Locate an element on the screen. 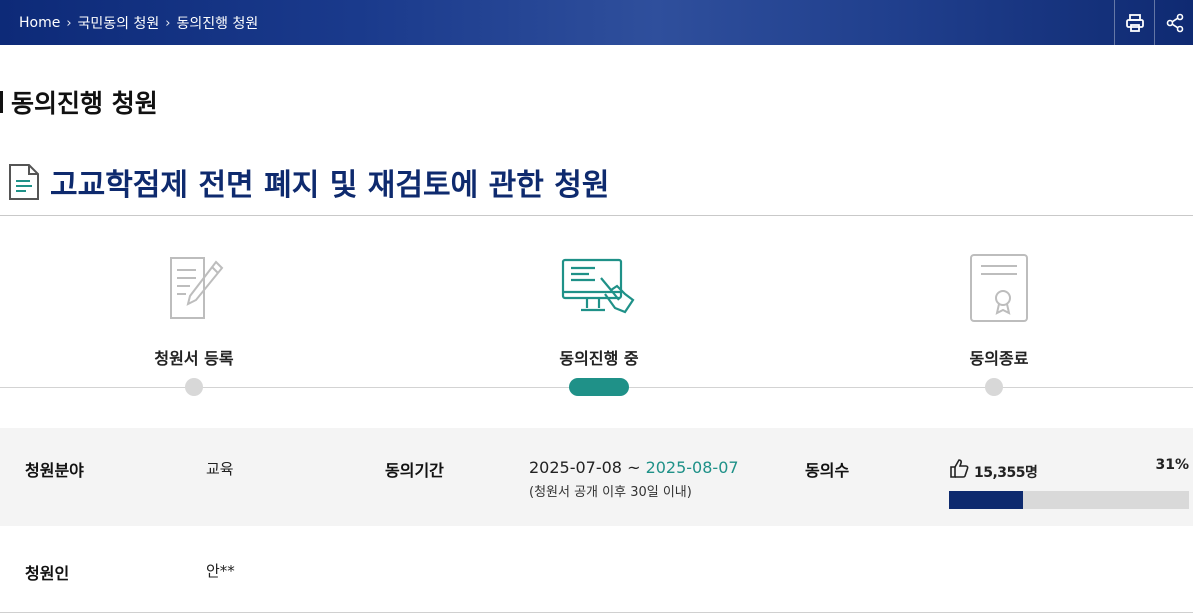  share-button is located at coordinates (1173, 22).